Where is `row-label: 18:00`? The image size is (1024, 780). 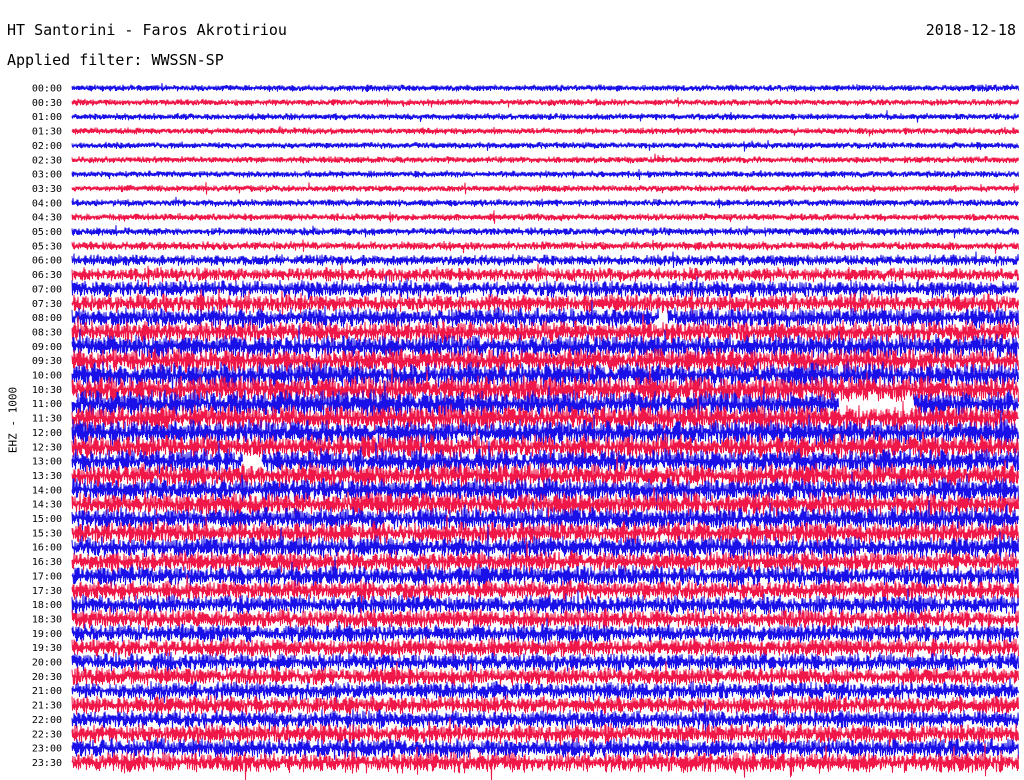 row-label: 18:00 is located at coordinates (47, 605).